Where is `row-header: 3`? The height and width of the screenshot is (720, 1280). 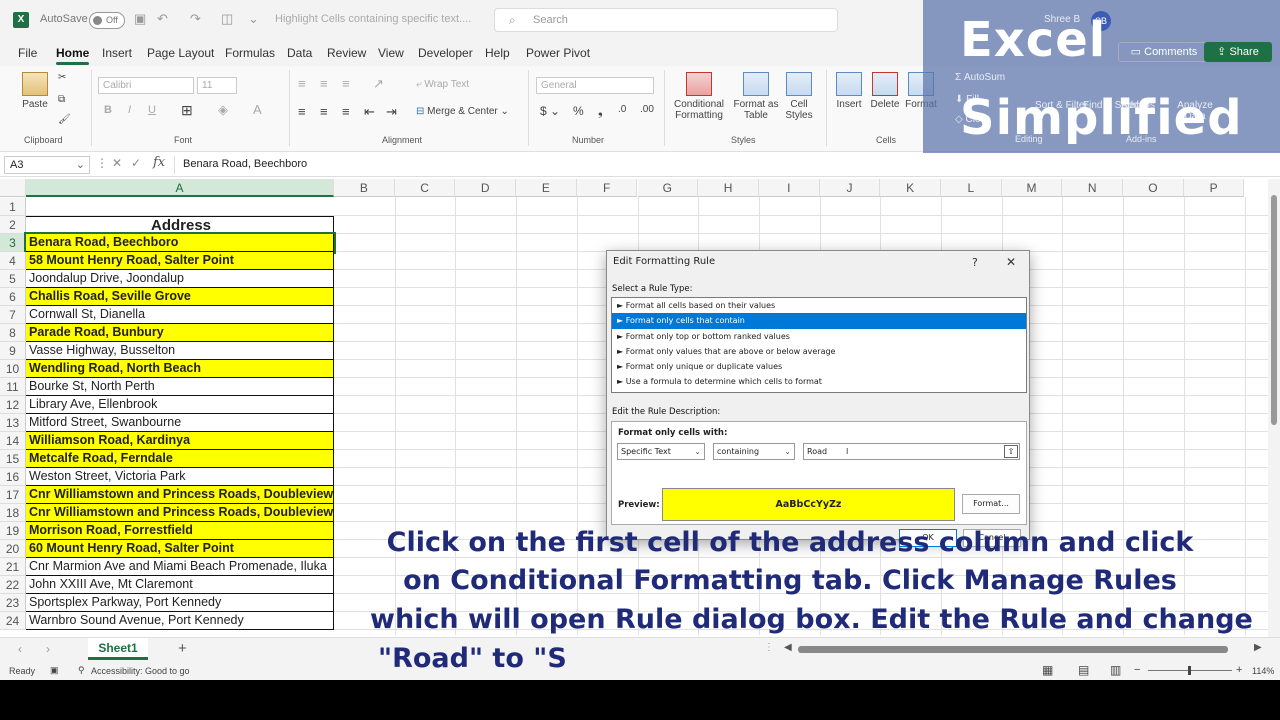
row-header: 3 is located at coordinates (13, 243).